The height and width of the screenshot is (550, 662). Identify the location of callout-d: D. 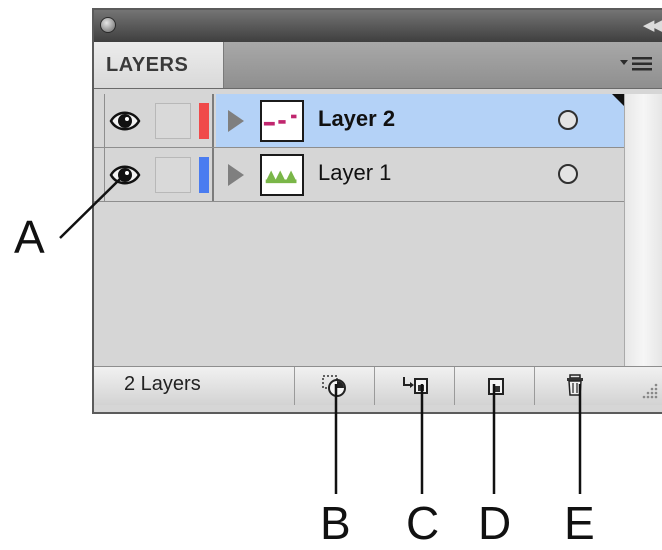
(495, 523).